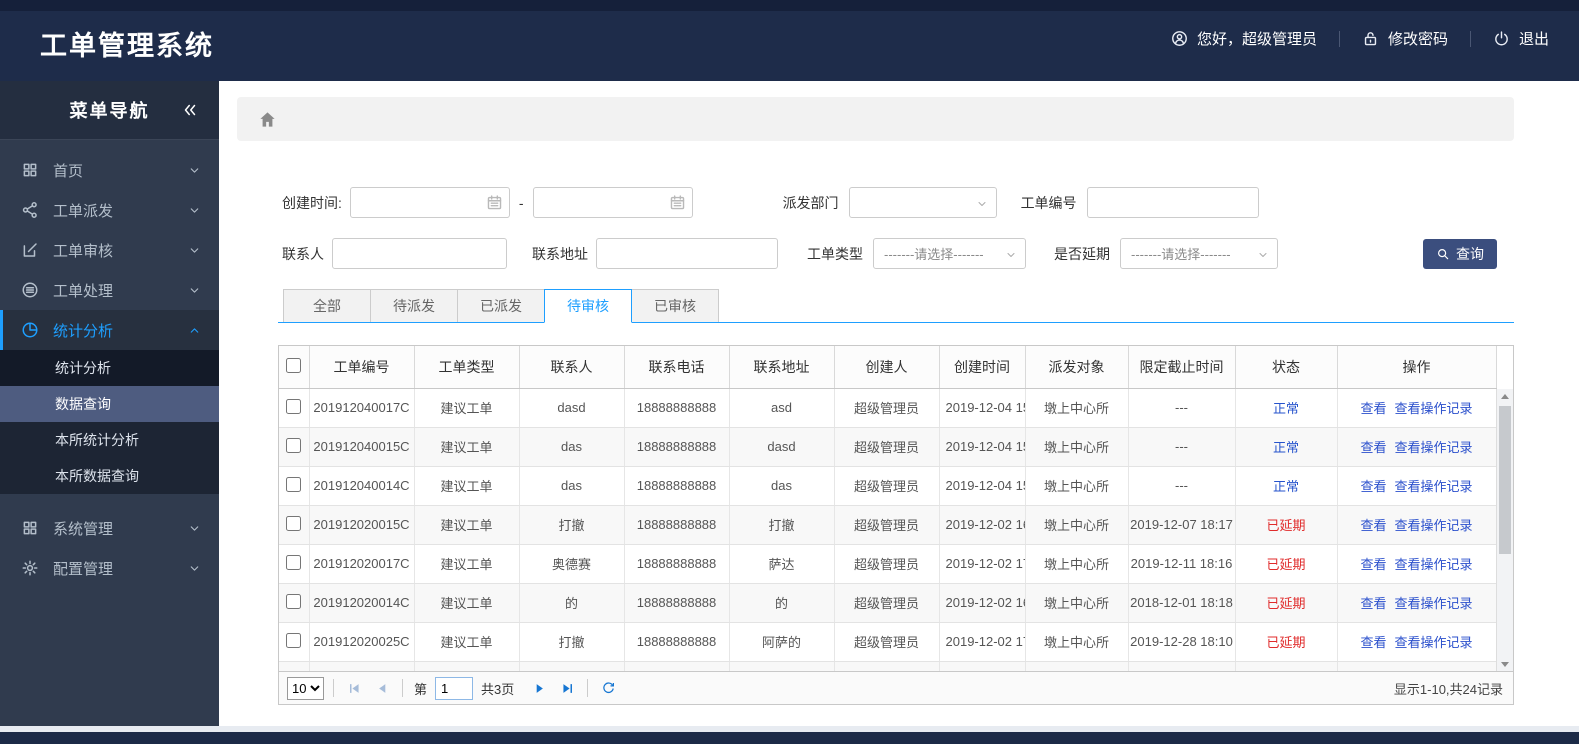  Describe the element at coordinates (1179, 38) in the screenshot. I see `user-icon` at that location.